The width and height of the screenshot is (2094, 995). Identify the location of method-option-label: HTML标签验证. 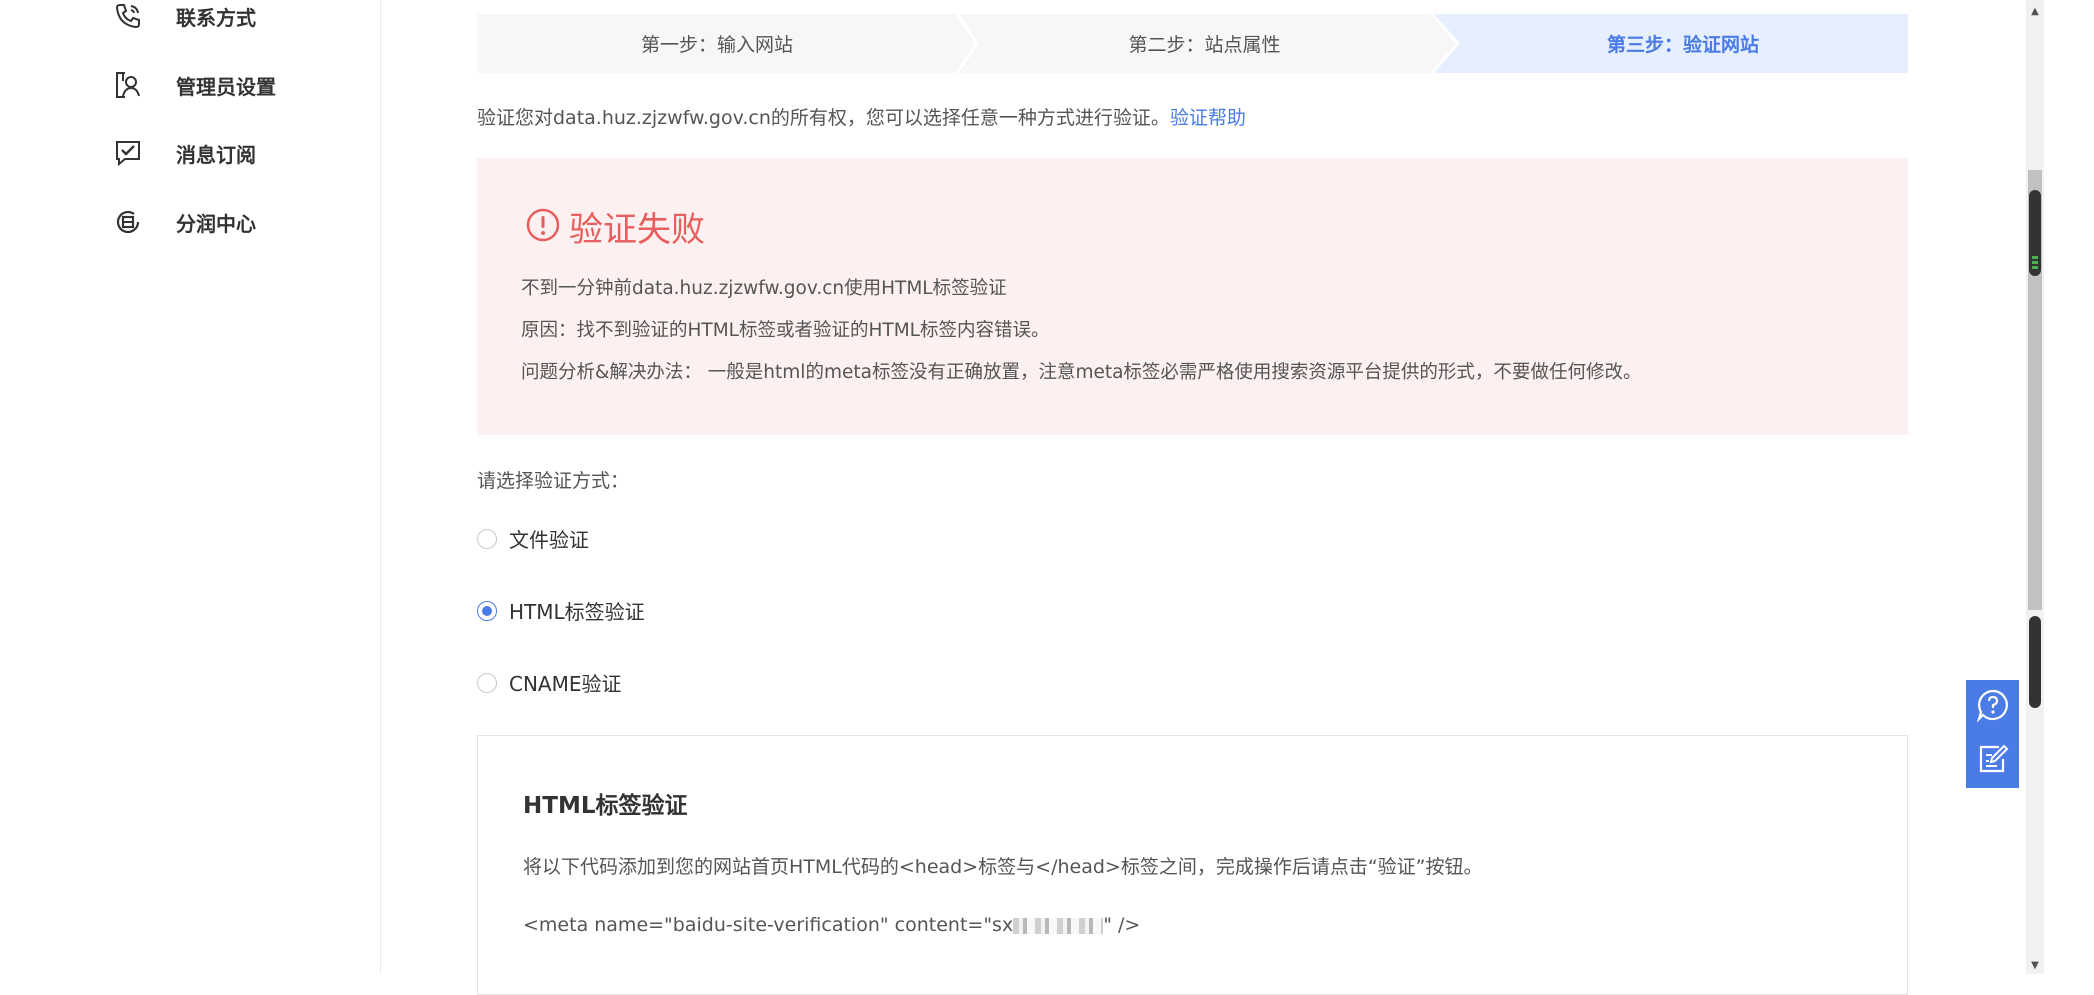
(577, 612).